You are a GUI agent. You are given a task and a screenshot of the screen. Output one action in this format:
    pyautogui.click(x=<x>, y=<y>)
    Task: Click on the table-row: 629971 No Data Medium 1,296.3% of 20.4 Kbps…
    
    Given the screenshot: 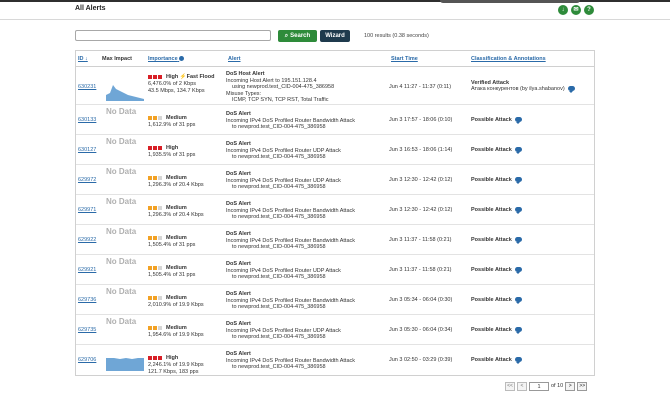 What is the action you would take?
    pyautogui.click(x=335, y=210)
    